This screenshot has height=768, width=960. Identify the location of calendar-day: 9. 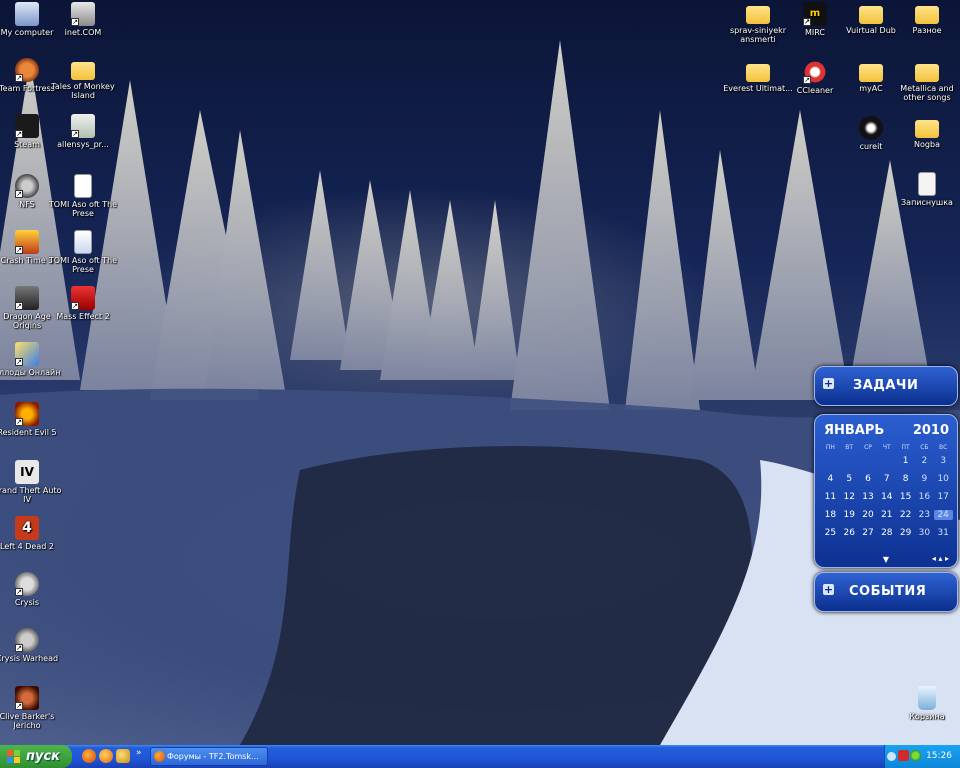
(924, 479).